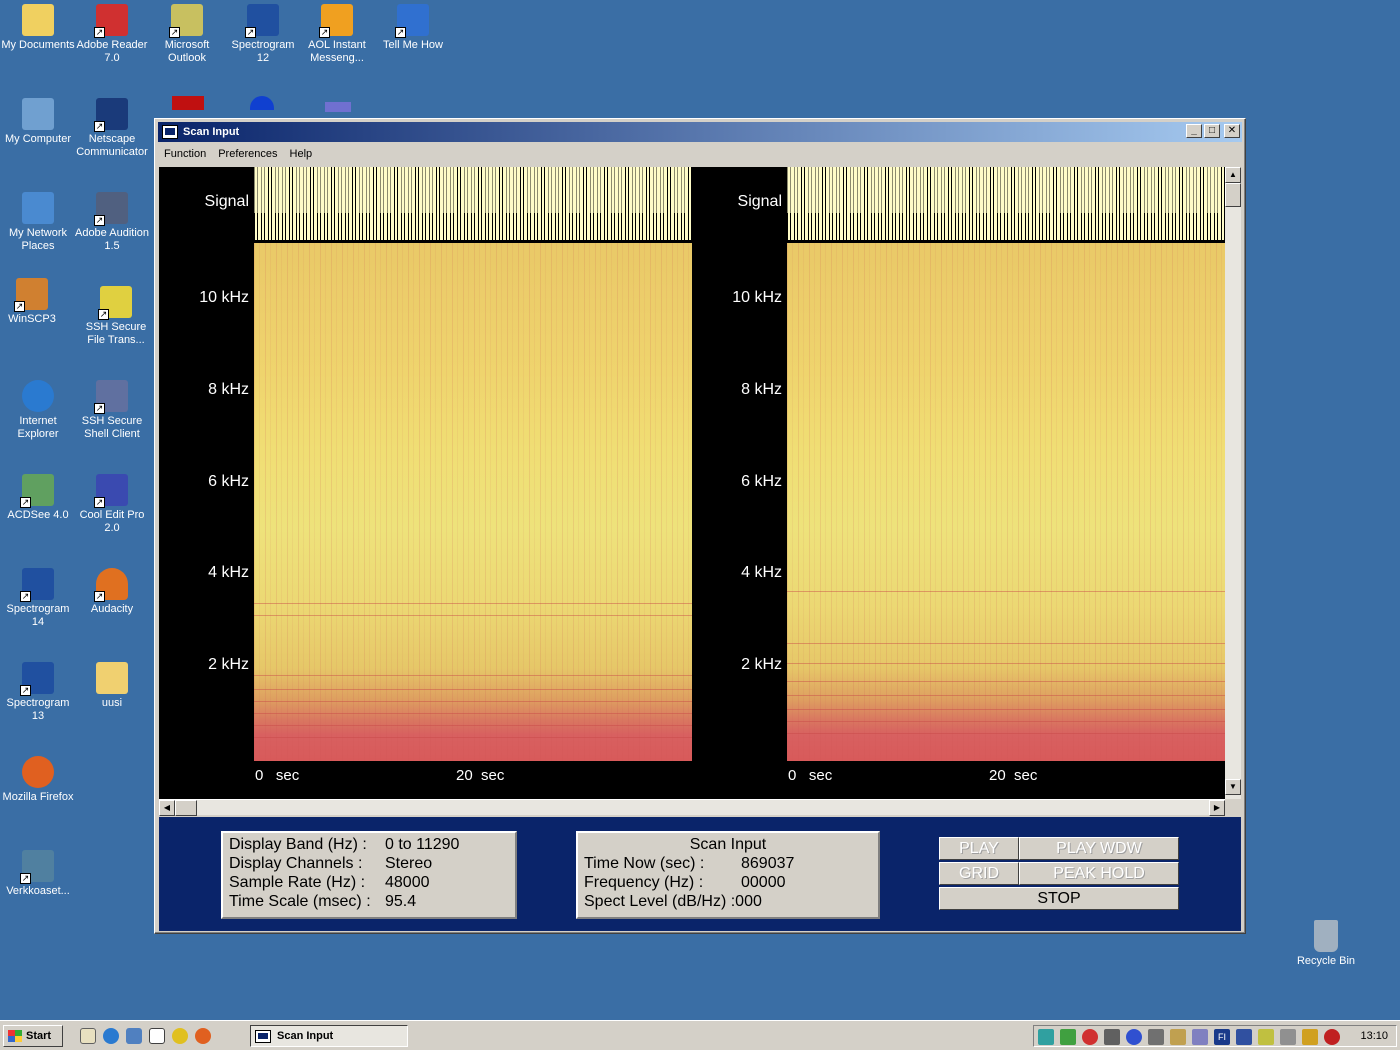 Image resolution: width=1400 pixels, height=1050 pixels. What do you see at coordinates (38, 208) in the screenshot?
I see `network-icon` at bounding box center [38, 208].